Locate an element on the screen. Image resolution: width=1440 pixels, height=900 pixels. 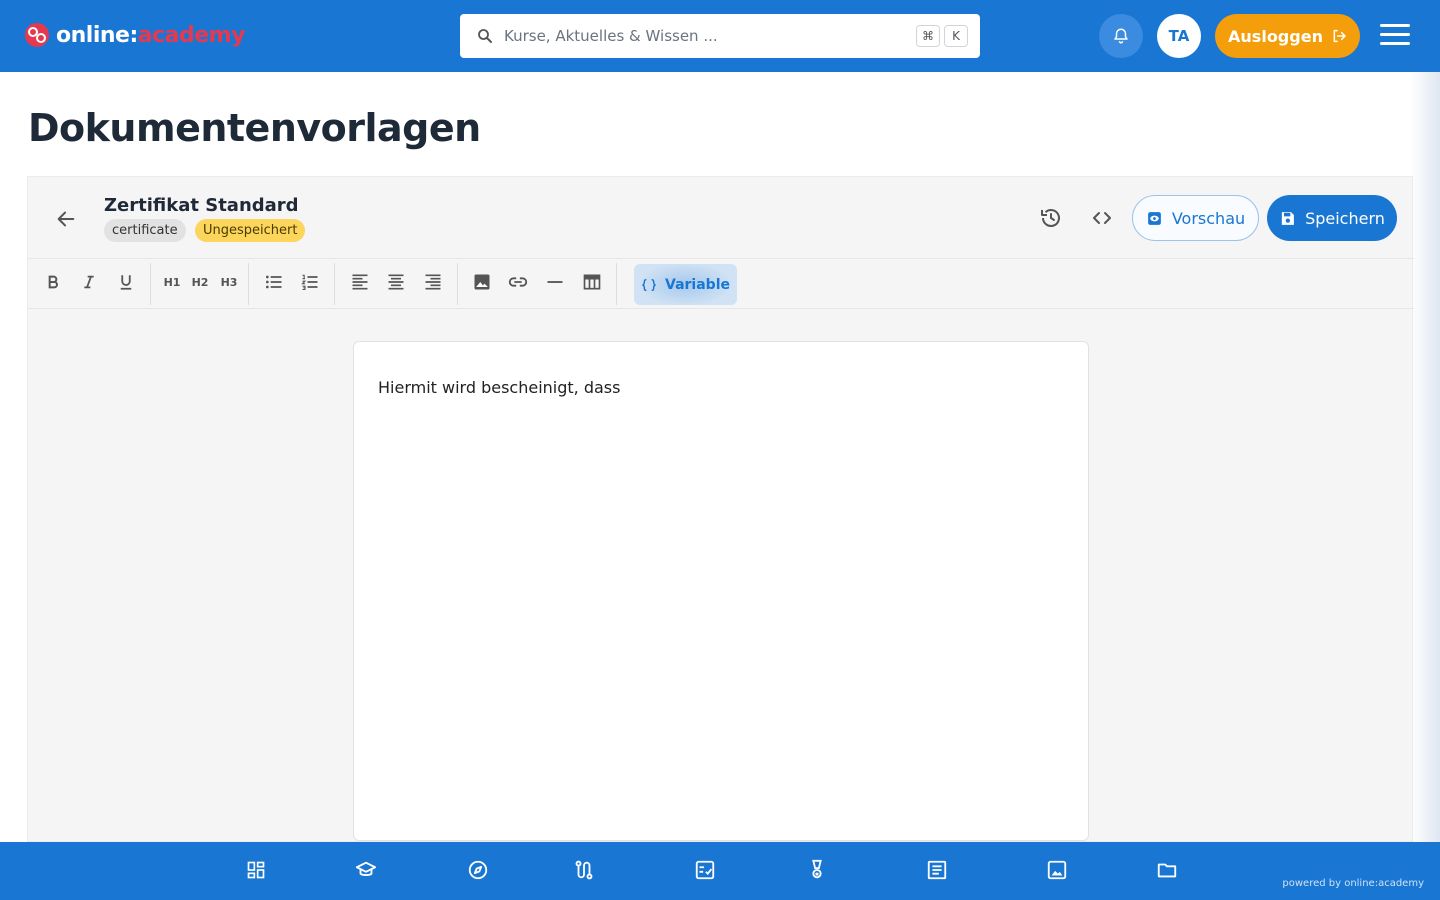
logo-text: online:academy is located at coordinates (150, 35).